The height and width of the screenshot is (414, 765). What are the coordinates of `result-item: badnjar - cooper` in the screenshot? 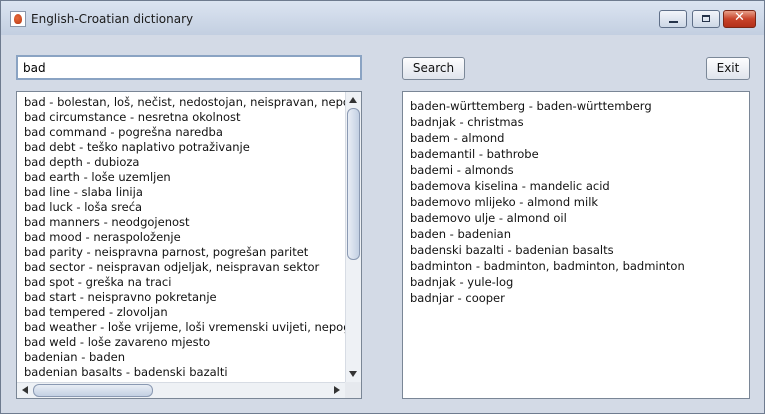 It's located at (457, 298).